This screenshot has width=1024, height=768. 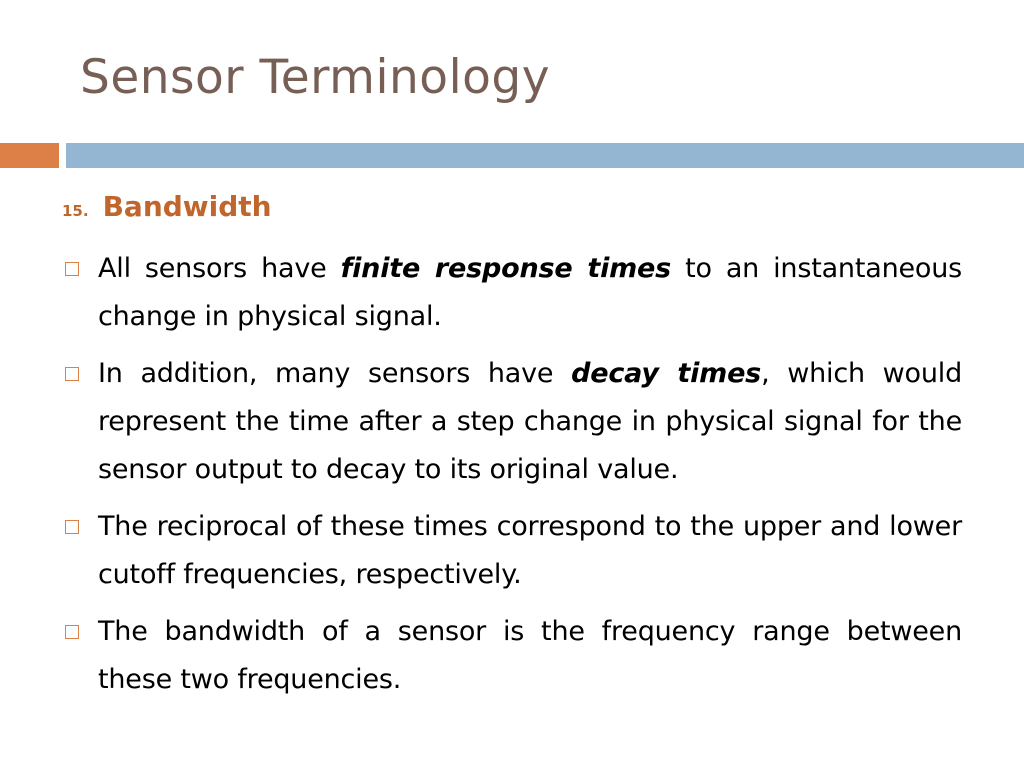 I want to click on section-heading: 15. Bandwidth, so click(x=167, y=206).